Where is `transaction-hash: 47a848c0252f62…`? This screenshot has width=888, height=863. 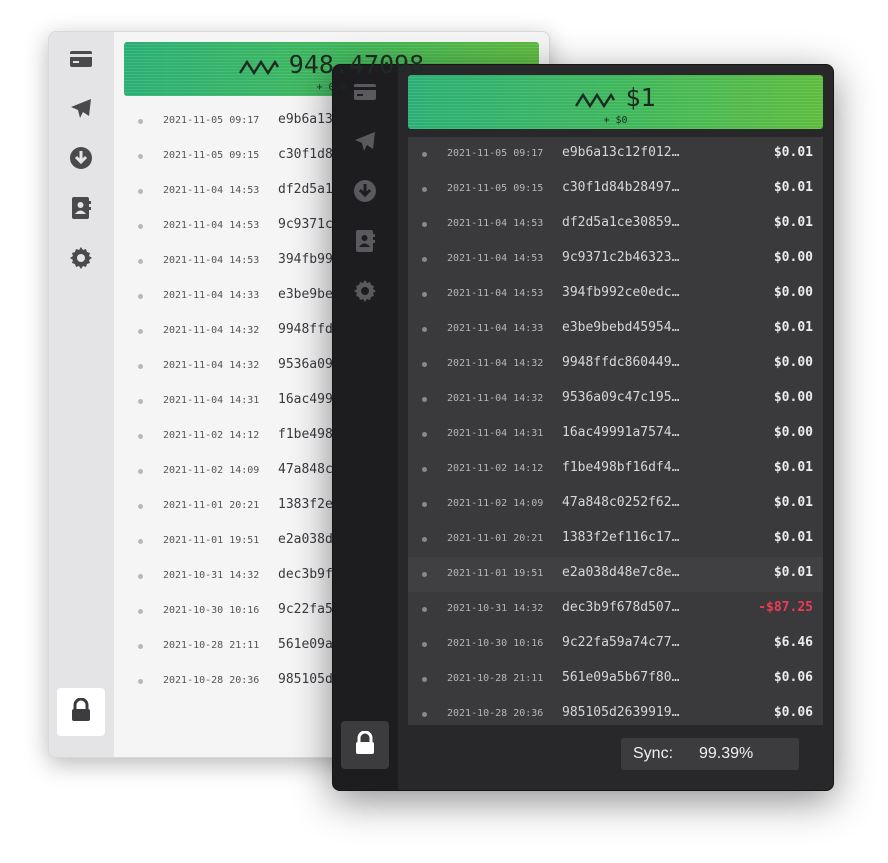
transaction-hash: 47a848c0252f62… is located at coordinates (621, 502).